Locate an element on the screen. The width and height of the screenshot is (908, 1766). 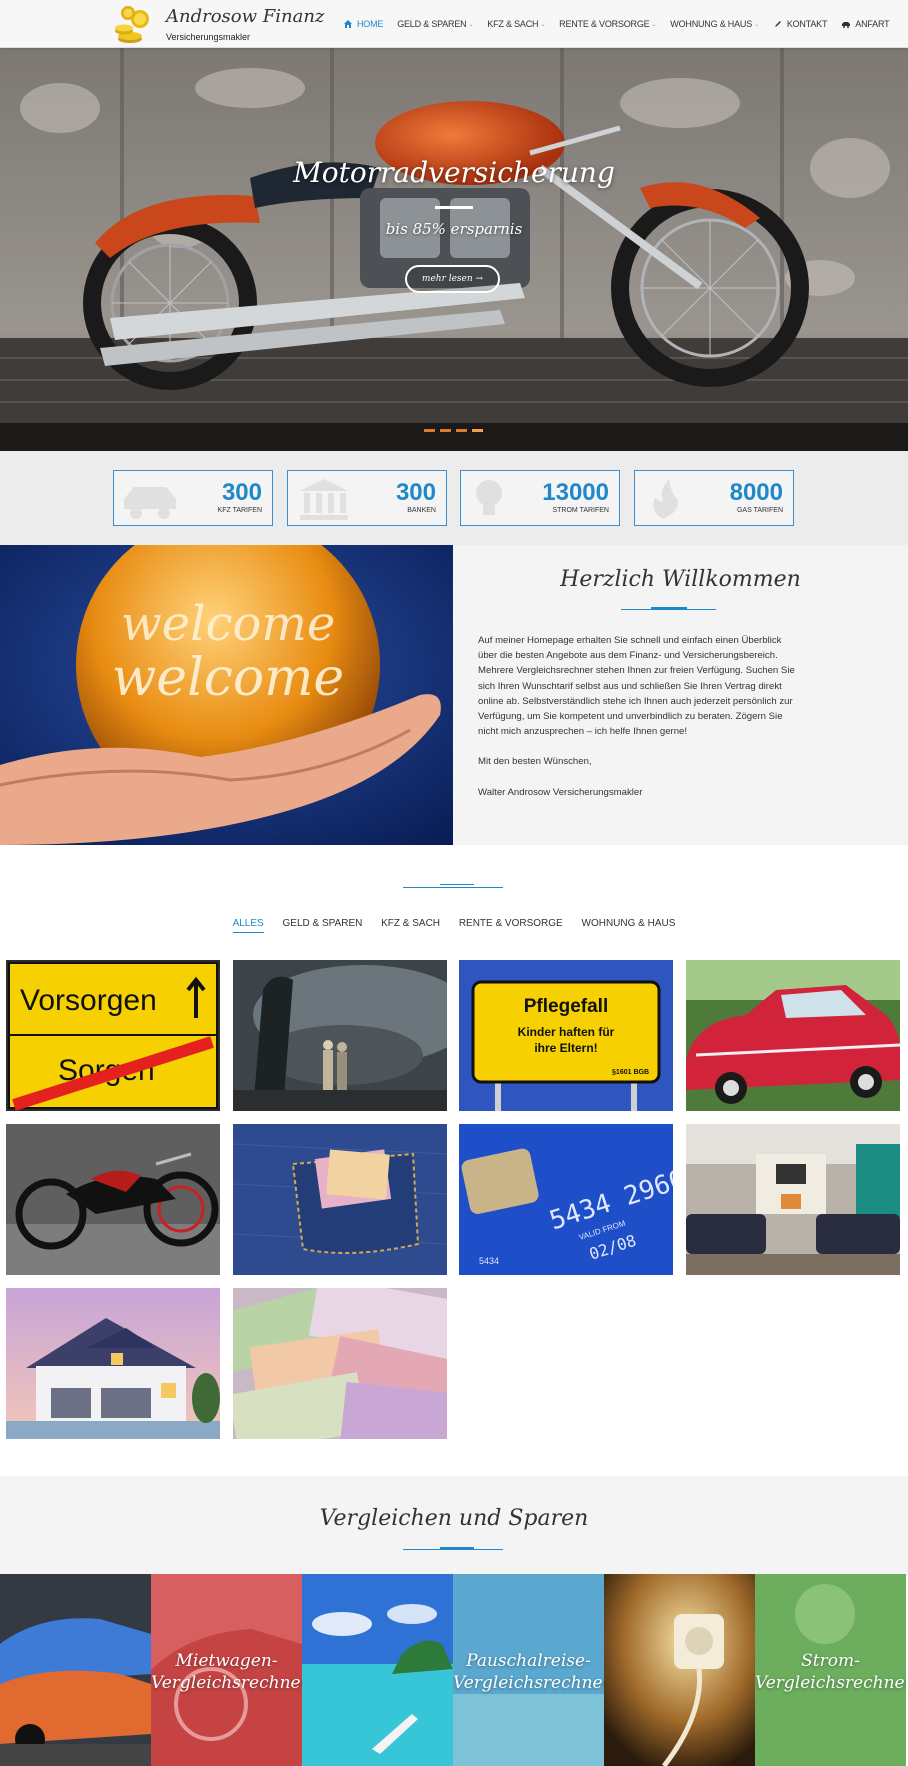
nav-geld-sparen: GELD & SPAREN ⌄ is located at coordinates (435, 24).